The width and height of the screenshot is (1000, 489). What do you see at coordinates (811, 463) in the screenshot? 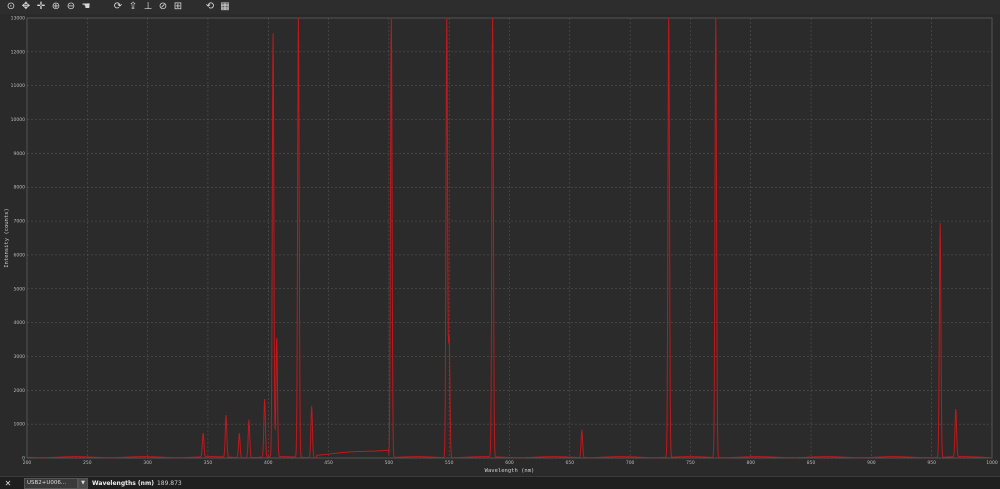
I see `x-tick-label: 850` at bounding box center [811, 463].